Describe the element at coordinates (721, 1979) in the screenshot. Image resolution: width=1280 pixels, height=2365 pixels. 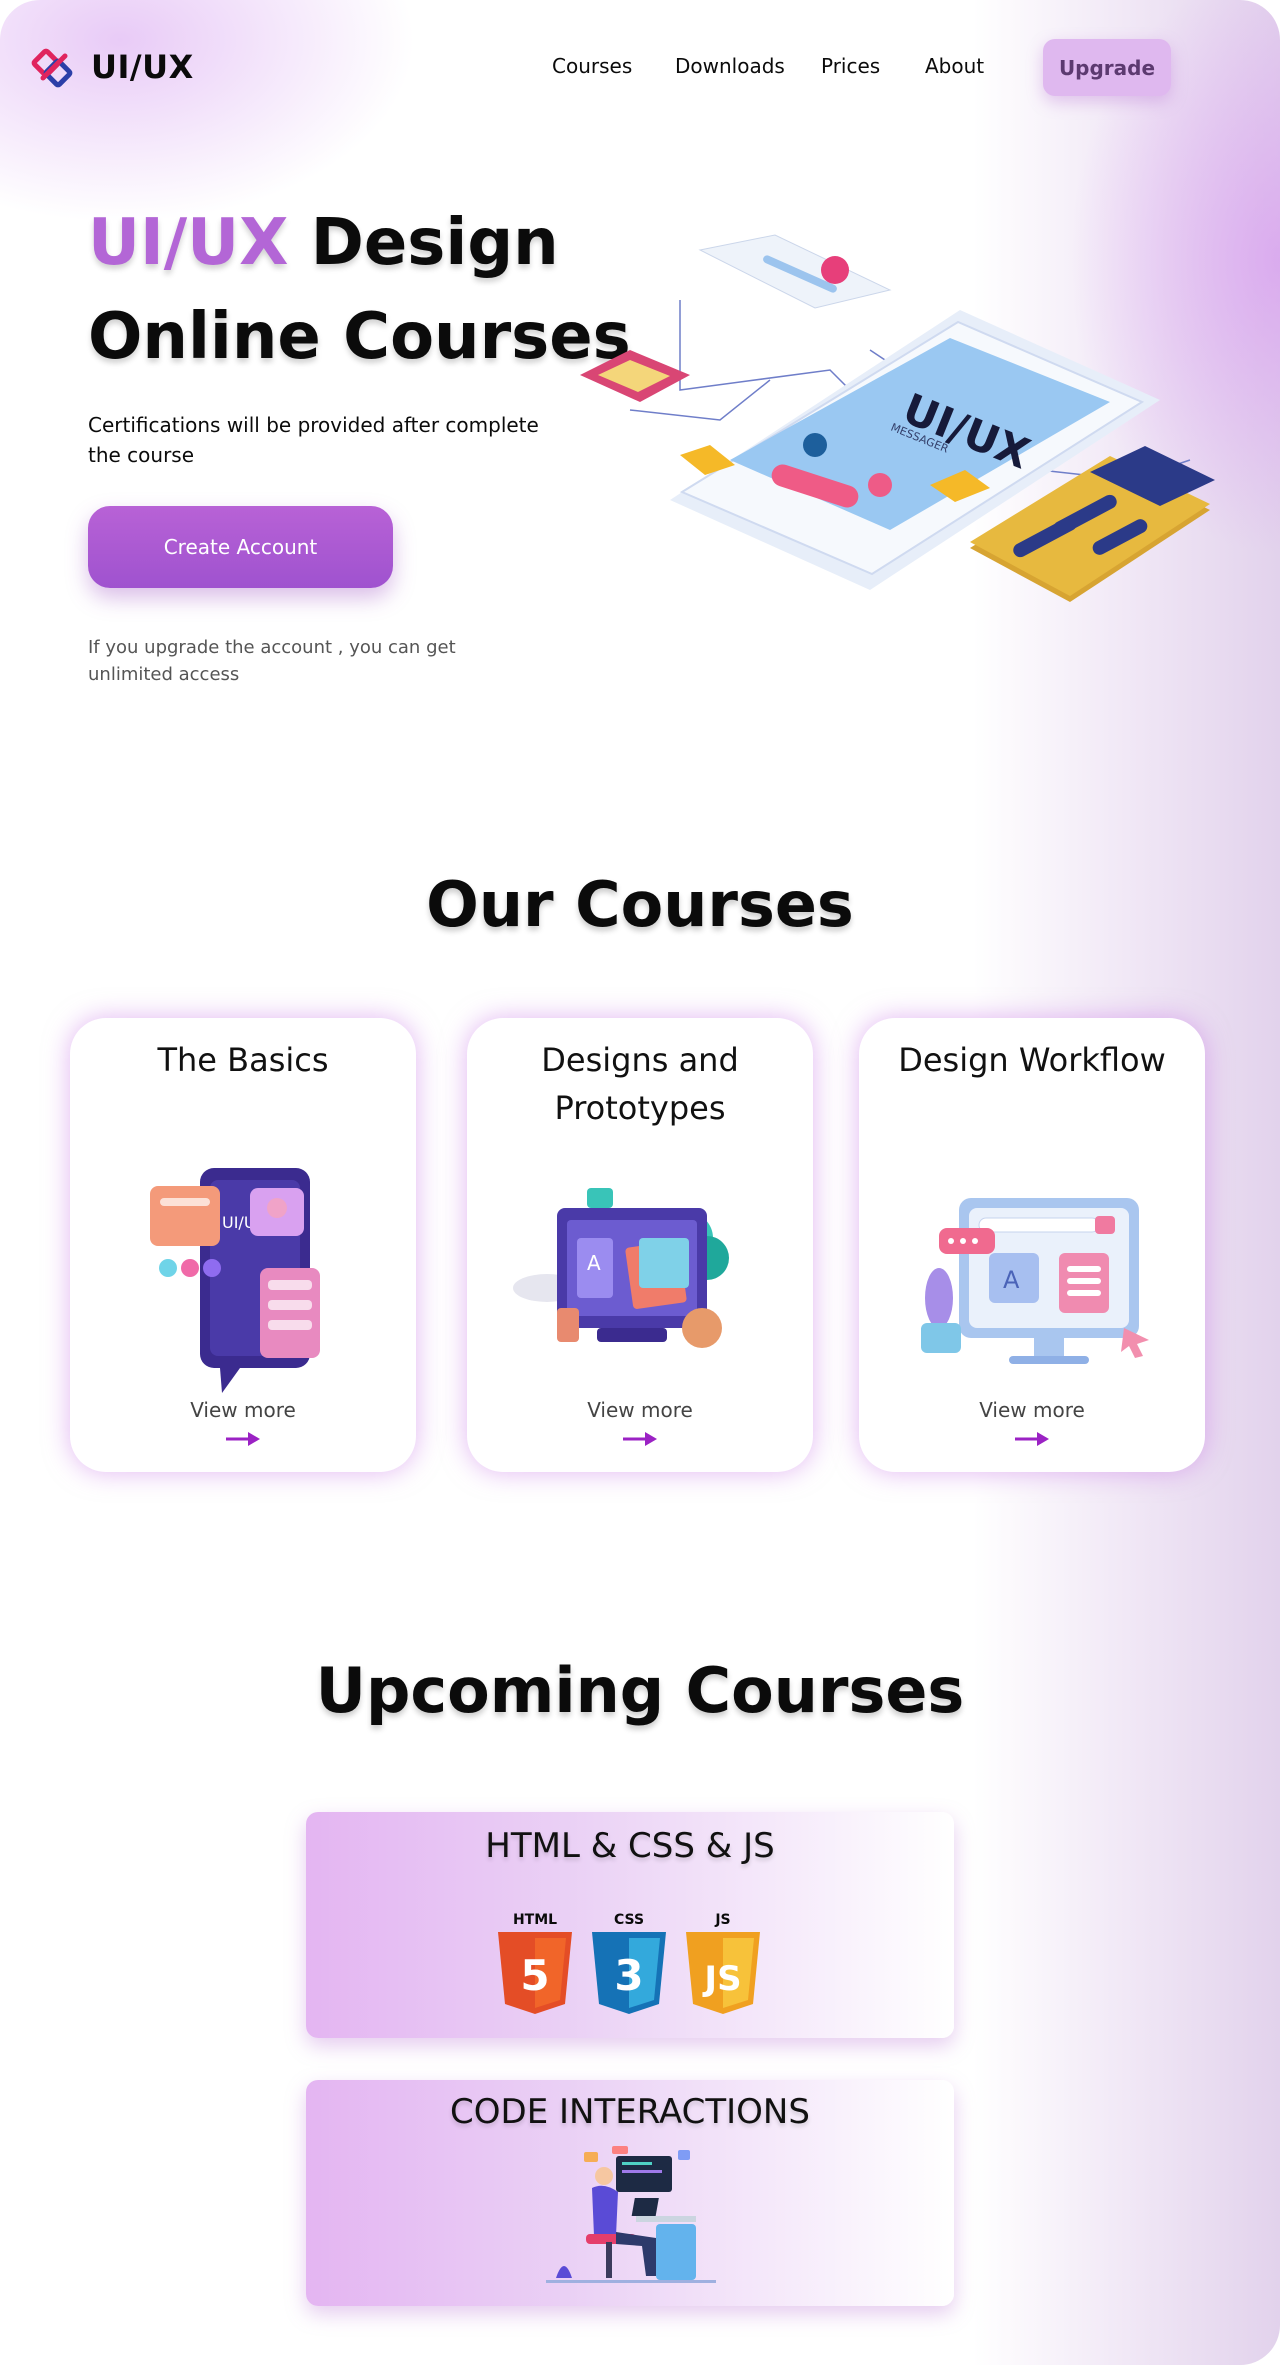
I see `svg-text: JS` at that location.